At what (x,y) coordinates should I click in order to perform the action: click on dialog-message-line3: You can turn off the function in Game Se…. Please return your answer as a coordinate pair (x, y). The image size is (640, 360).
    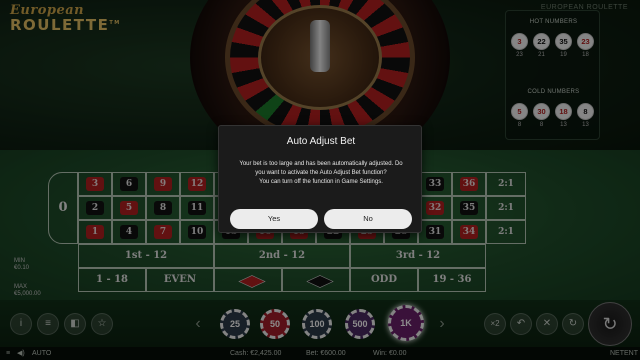
    Looking at the image, I should click on (321, 182).